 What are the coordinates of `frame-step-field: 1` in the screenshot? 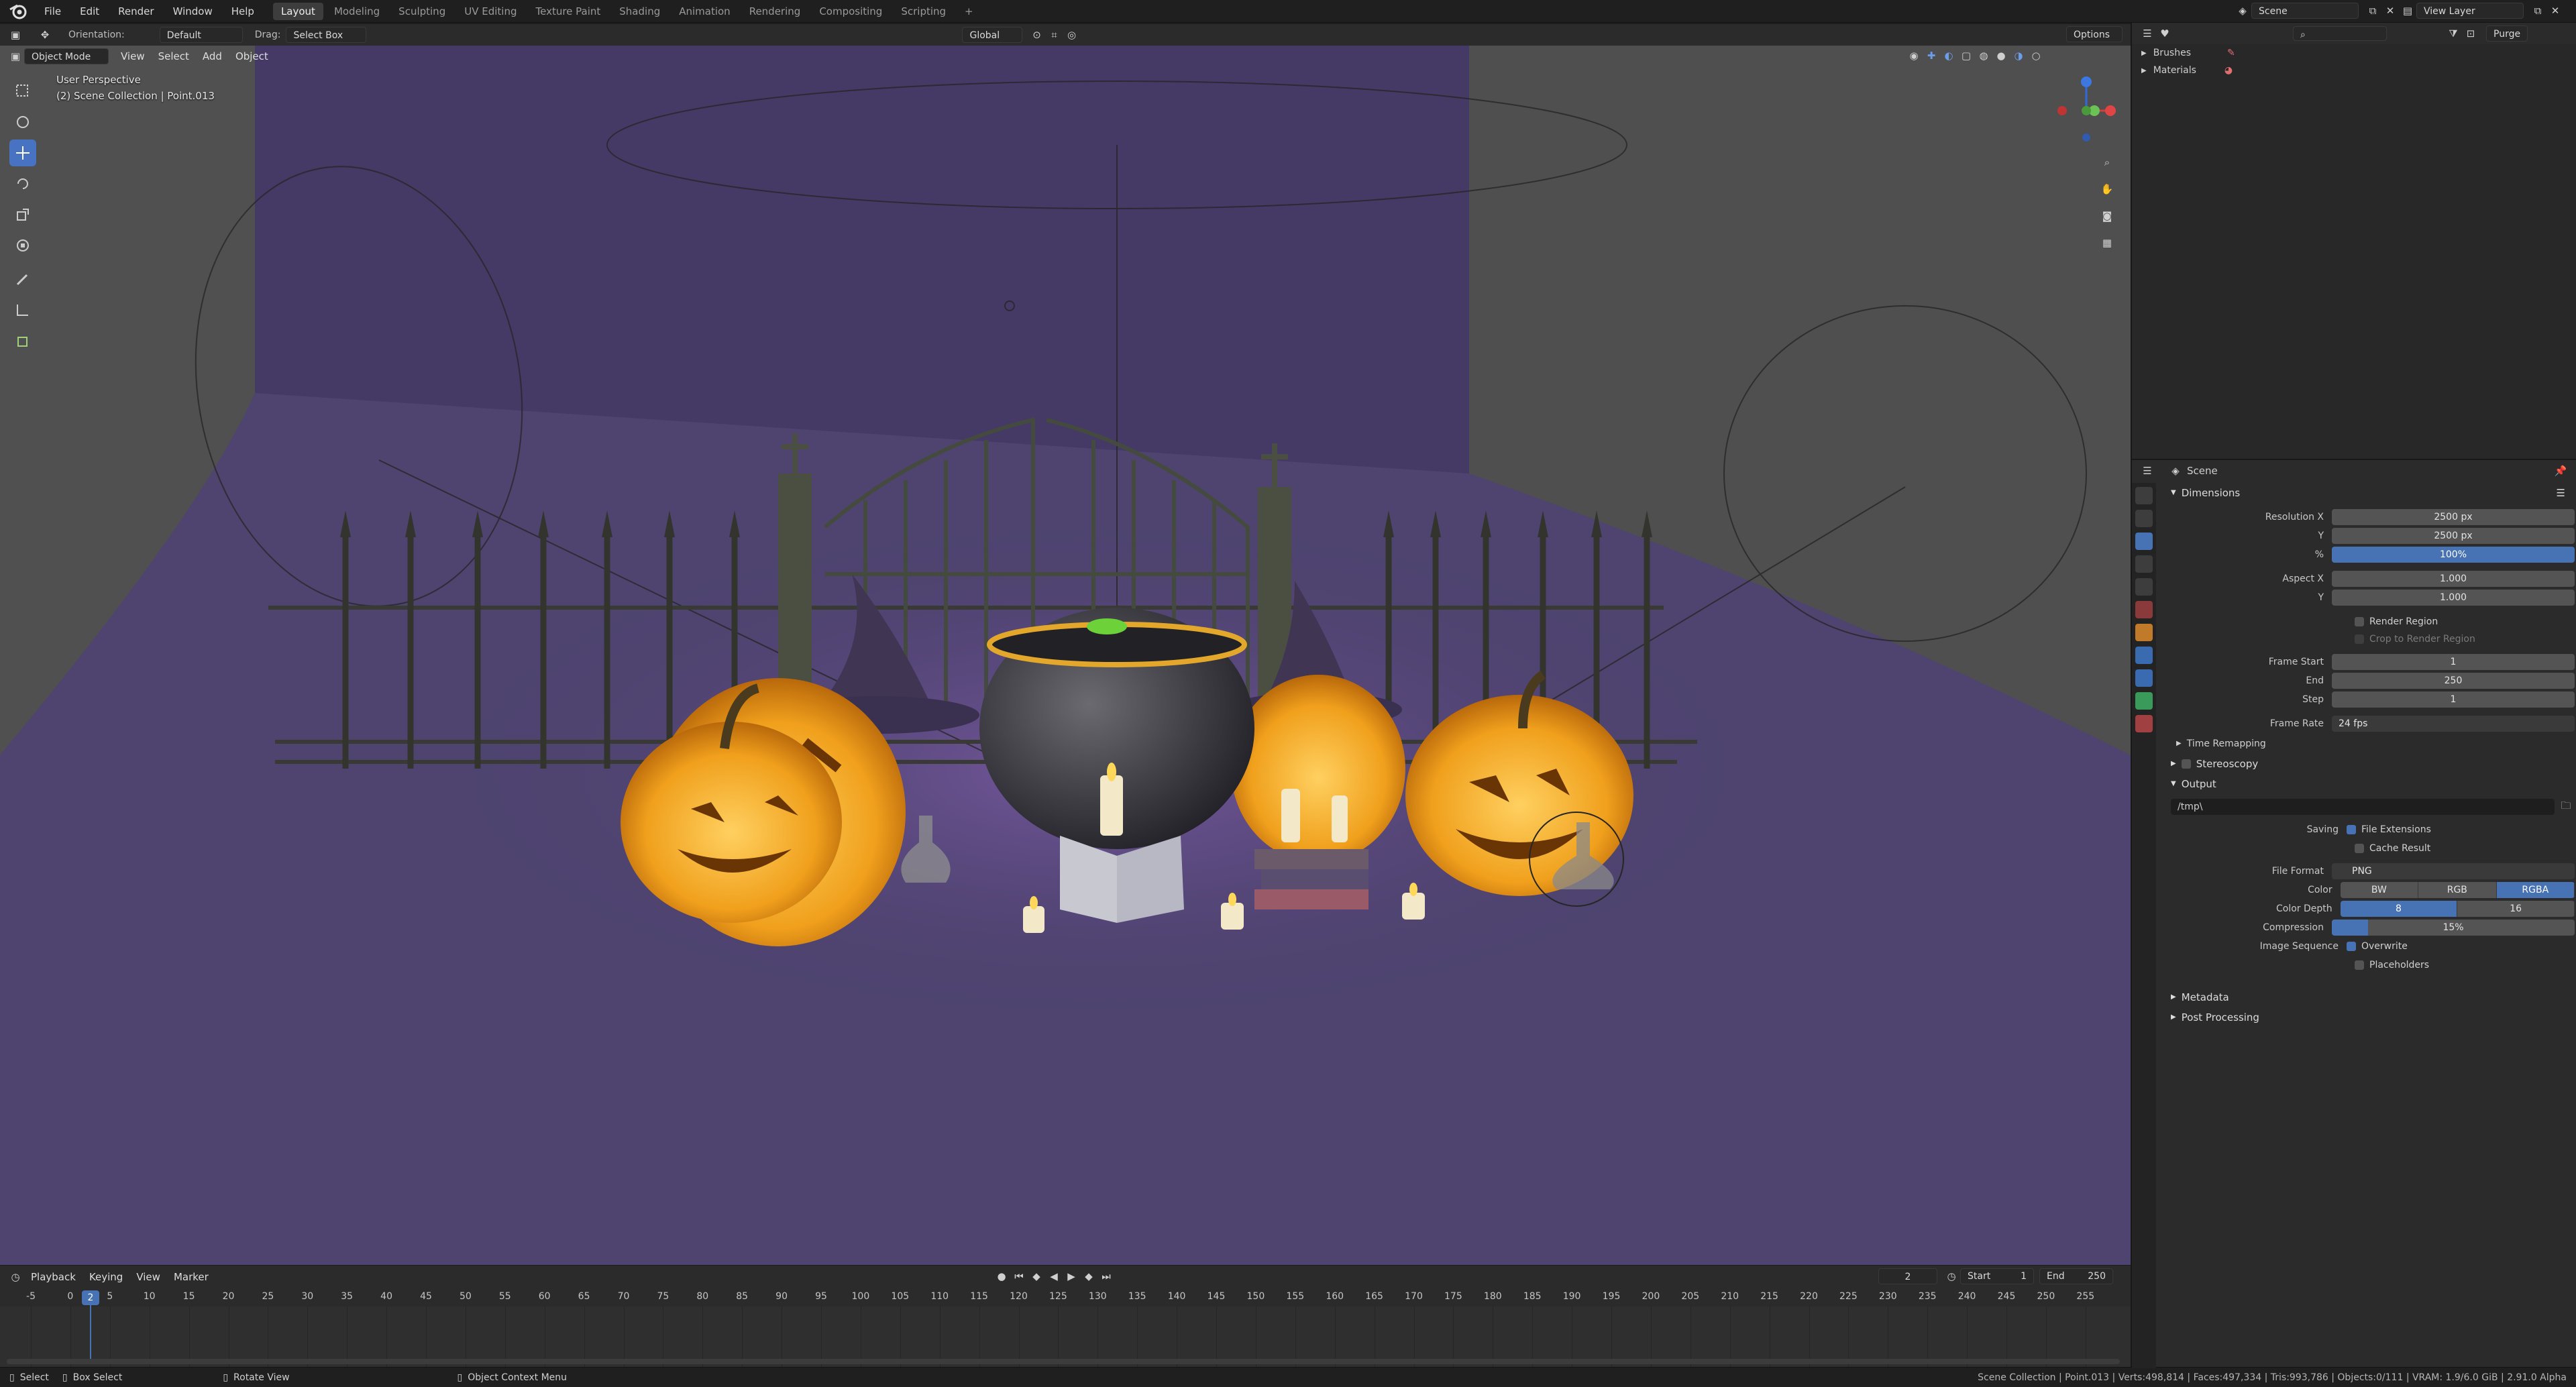 It's located at (2453, 699).